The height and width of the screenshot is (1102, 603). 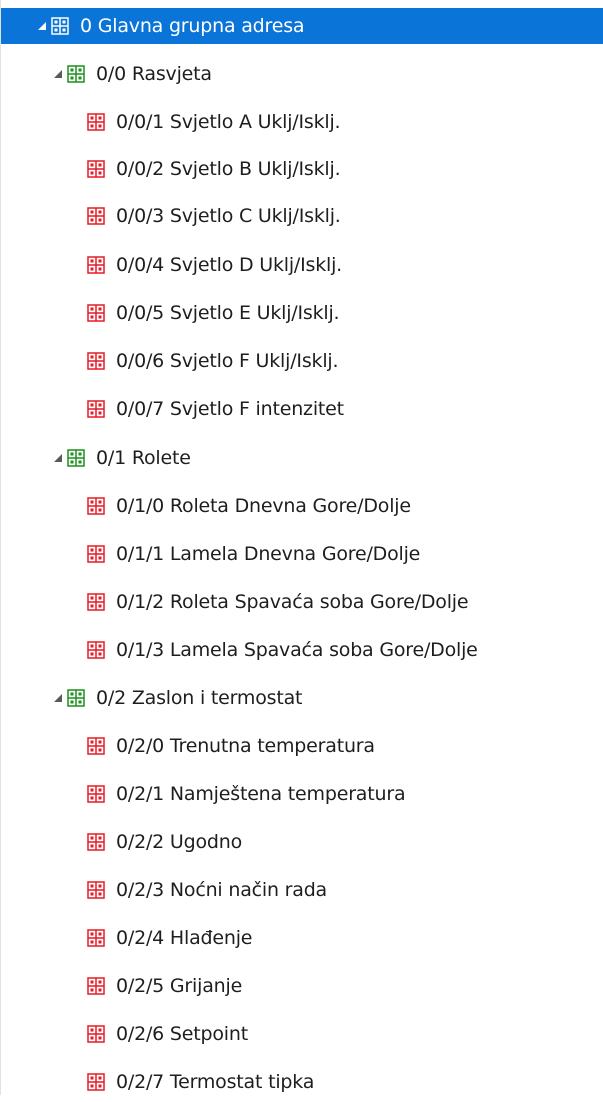 I want to click on tree-item-row: 0/1/1 Lamela Dnevna Gore/Dolje, so click(x=302, y=554).